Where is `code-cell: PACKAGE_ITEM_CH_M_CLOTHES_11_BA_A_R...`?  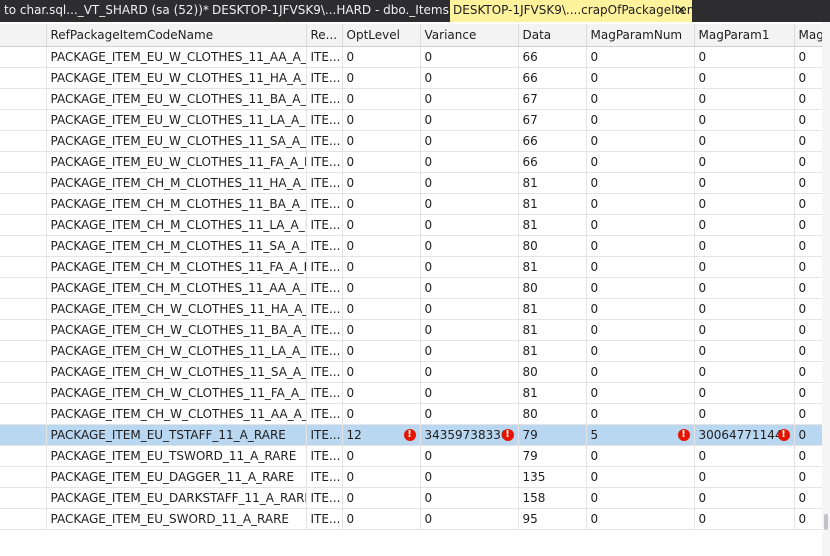
code-cell: PACKAGE_ITEM_CH_M_CLOTHES_11_BA_A_R... is located at coordinates (176, 204).